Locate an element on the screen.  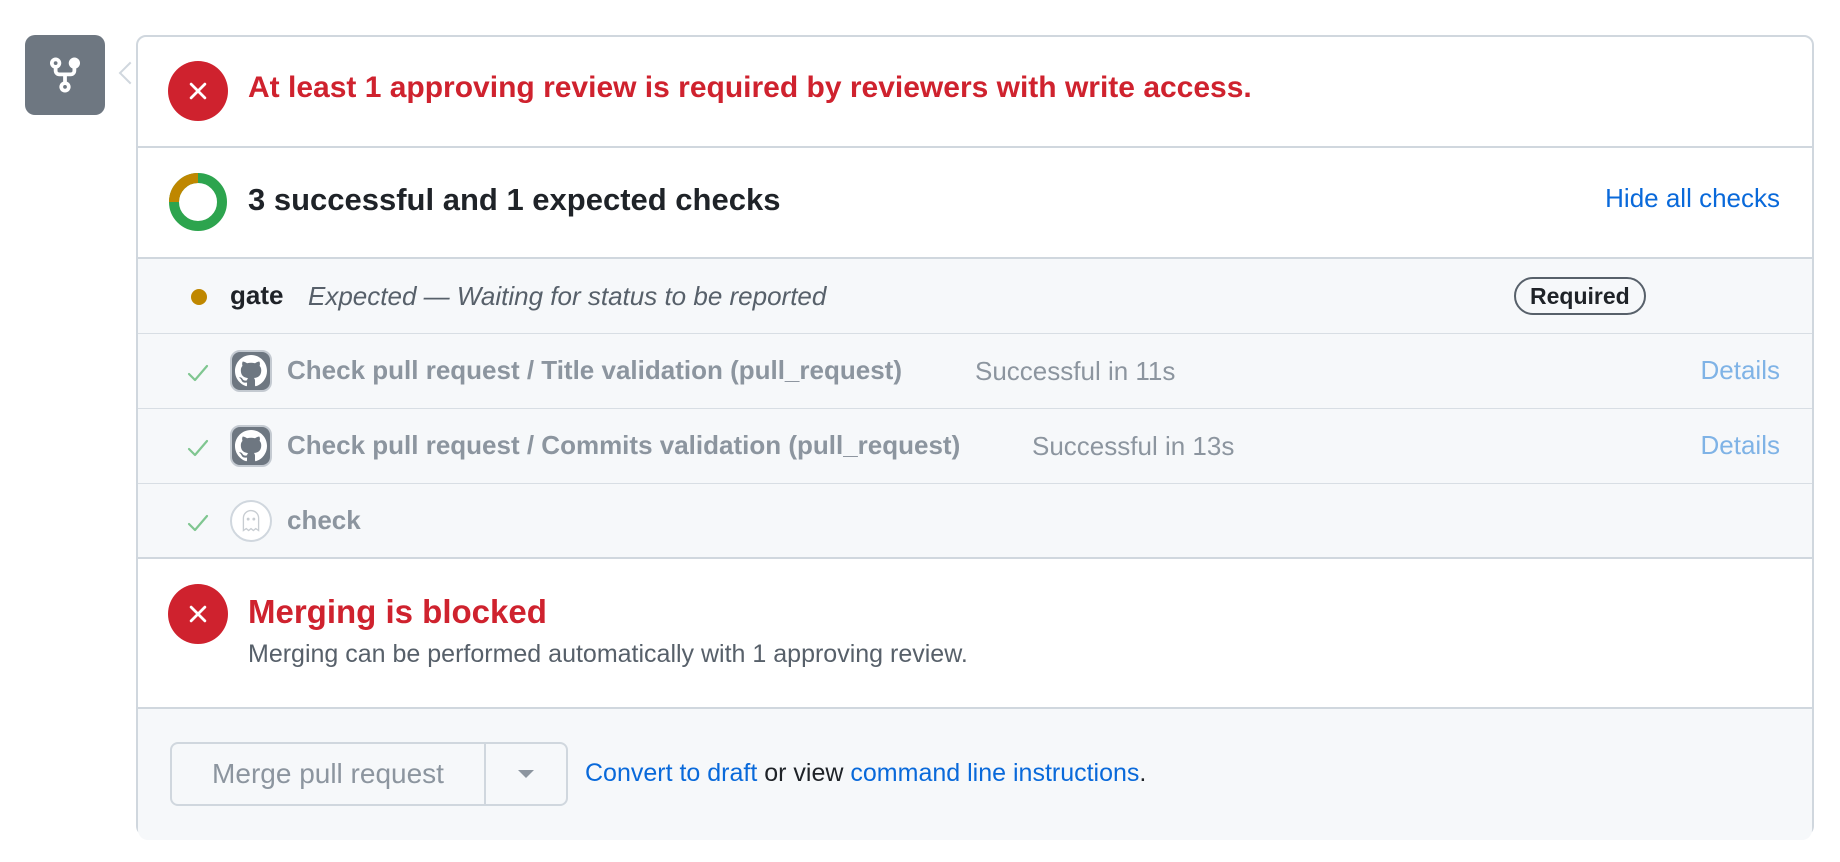
merge-pull-request-button: Merge pull request is located at coordinates (329, 774).